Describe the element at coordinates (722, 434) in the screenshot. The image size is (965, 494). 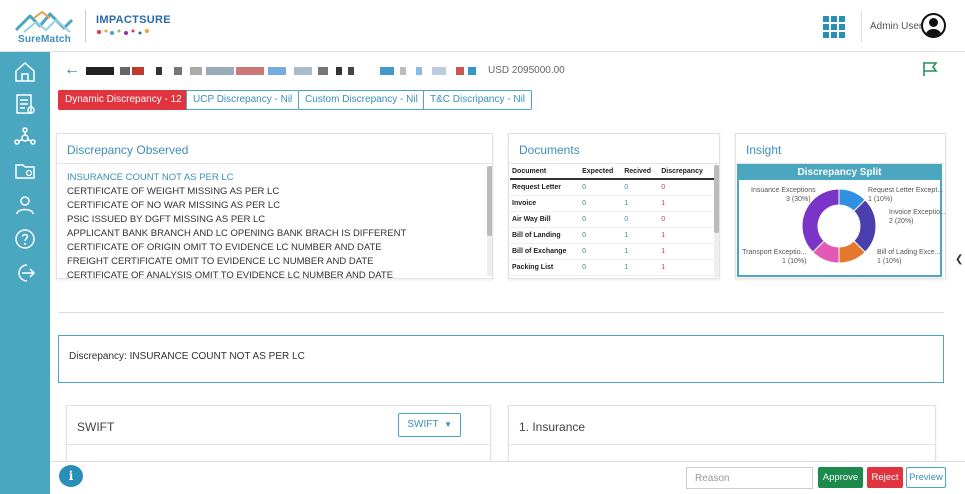
I see `insurance-panel: 1. Insurance` at that location.